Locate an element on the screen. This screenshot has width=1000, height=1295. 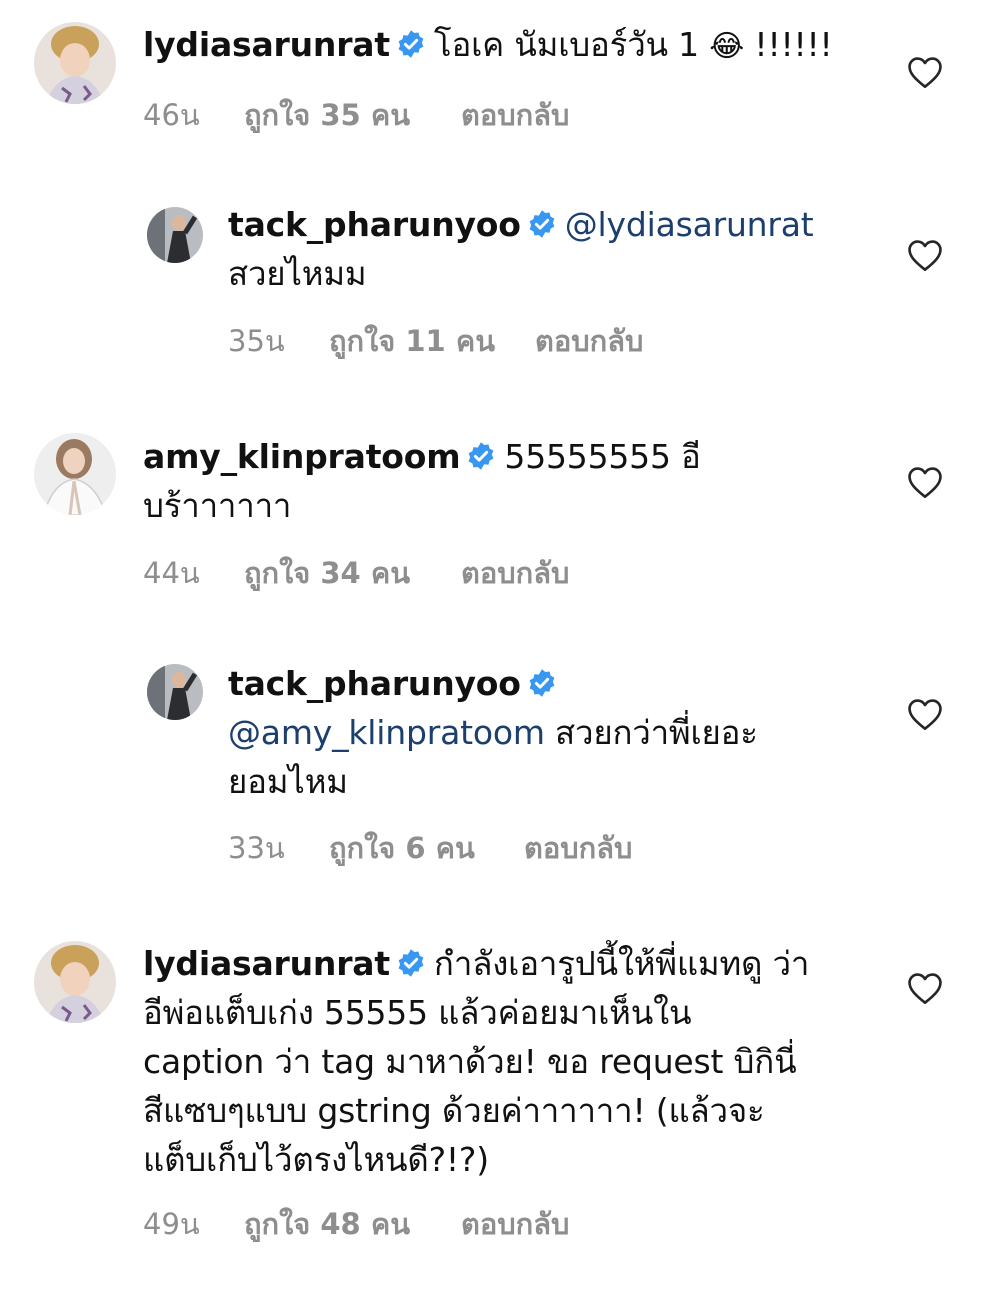
comment-time: 49น is located at coordinates (171, 1224).